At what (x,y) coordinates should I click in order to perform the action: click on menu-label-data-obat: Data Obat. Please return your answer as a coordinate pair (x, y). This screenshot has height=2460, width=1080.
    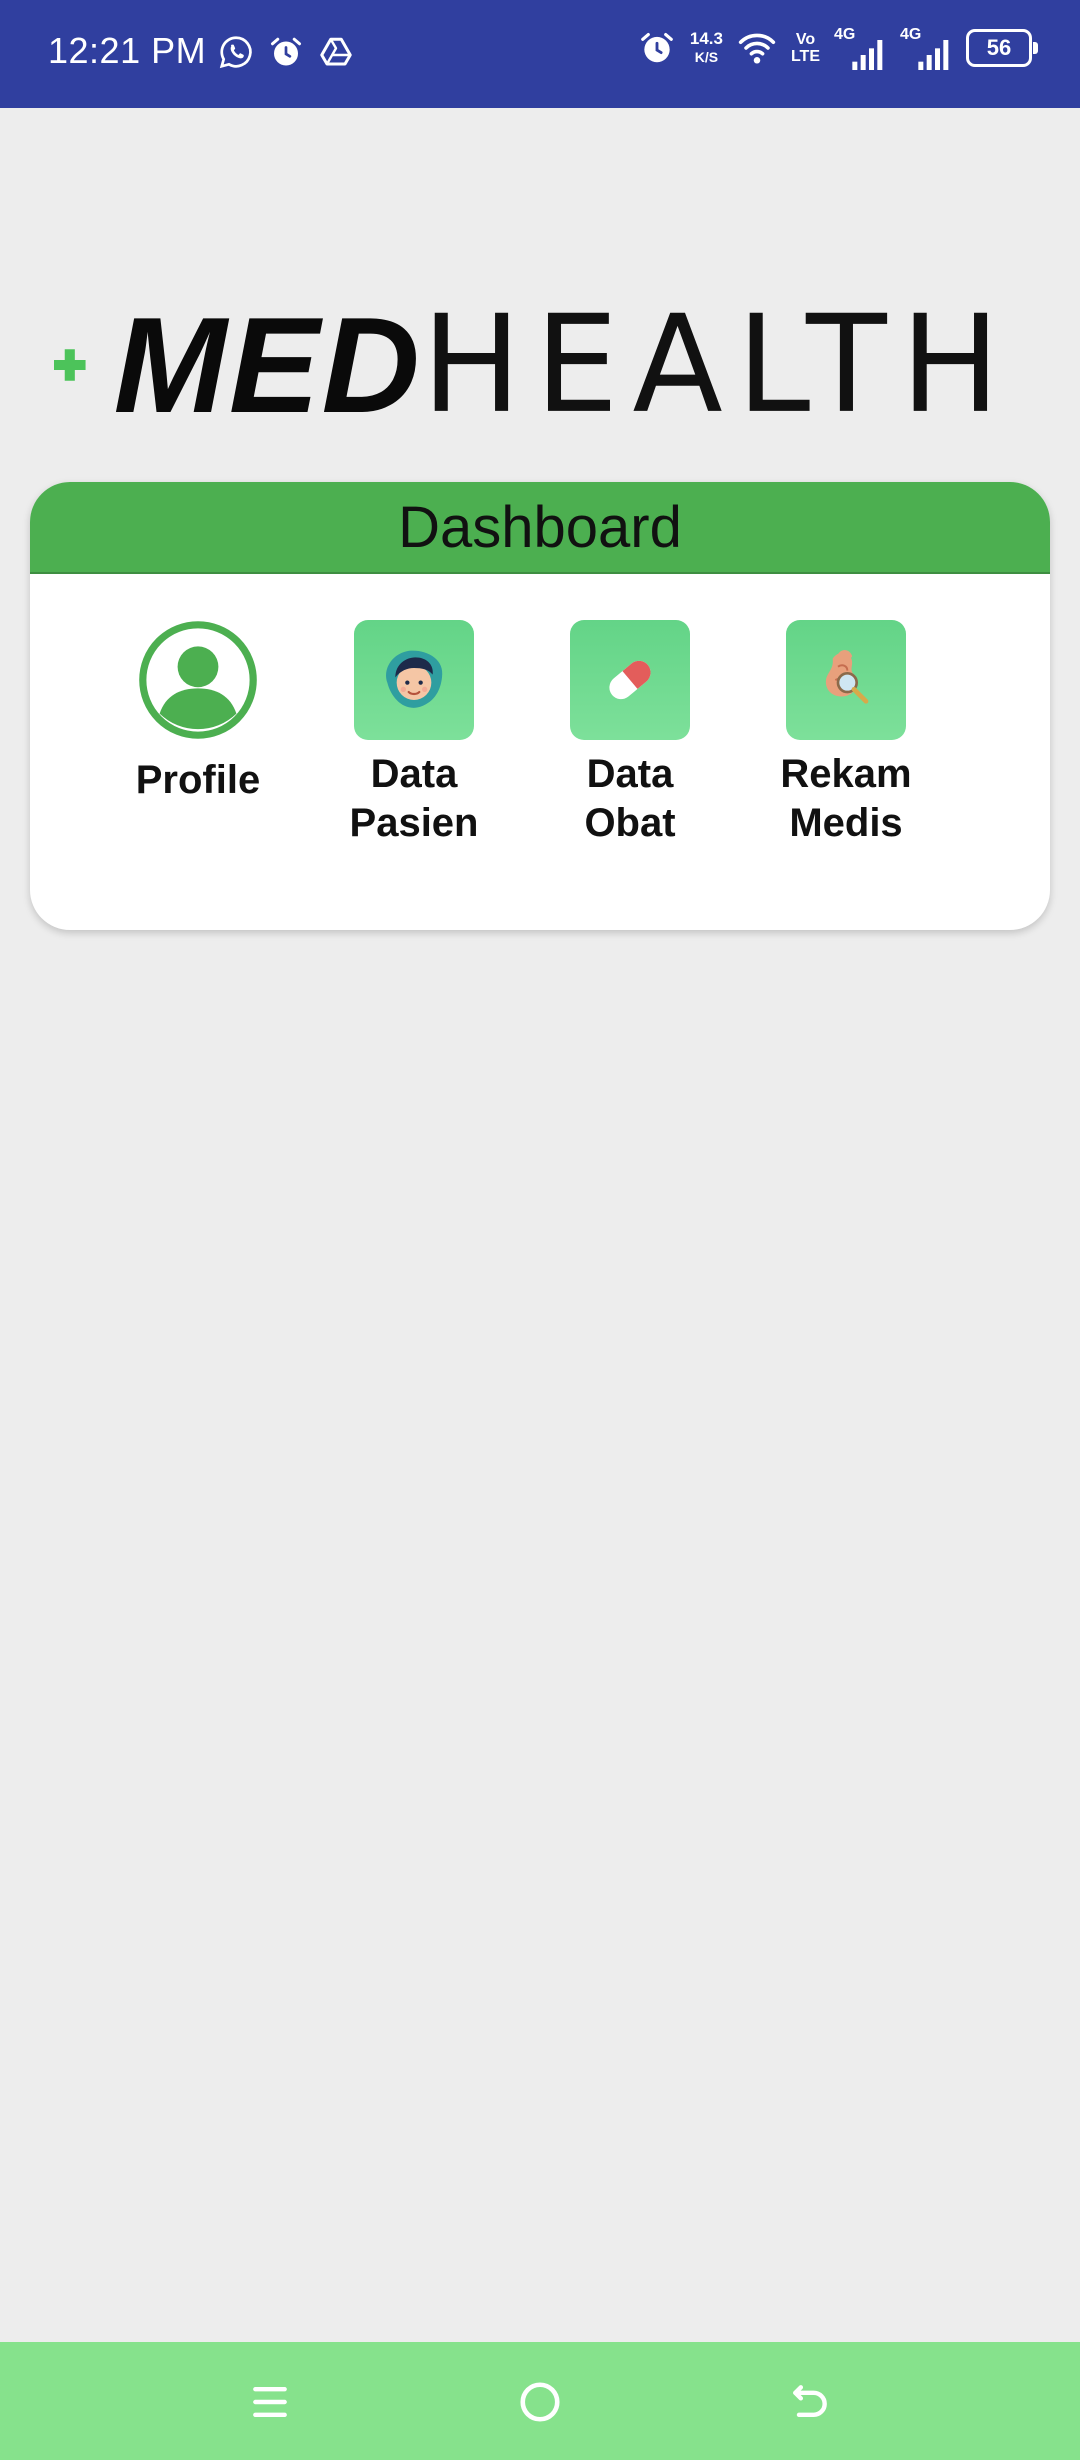
    Looking at the image, I should click on (630, 798).